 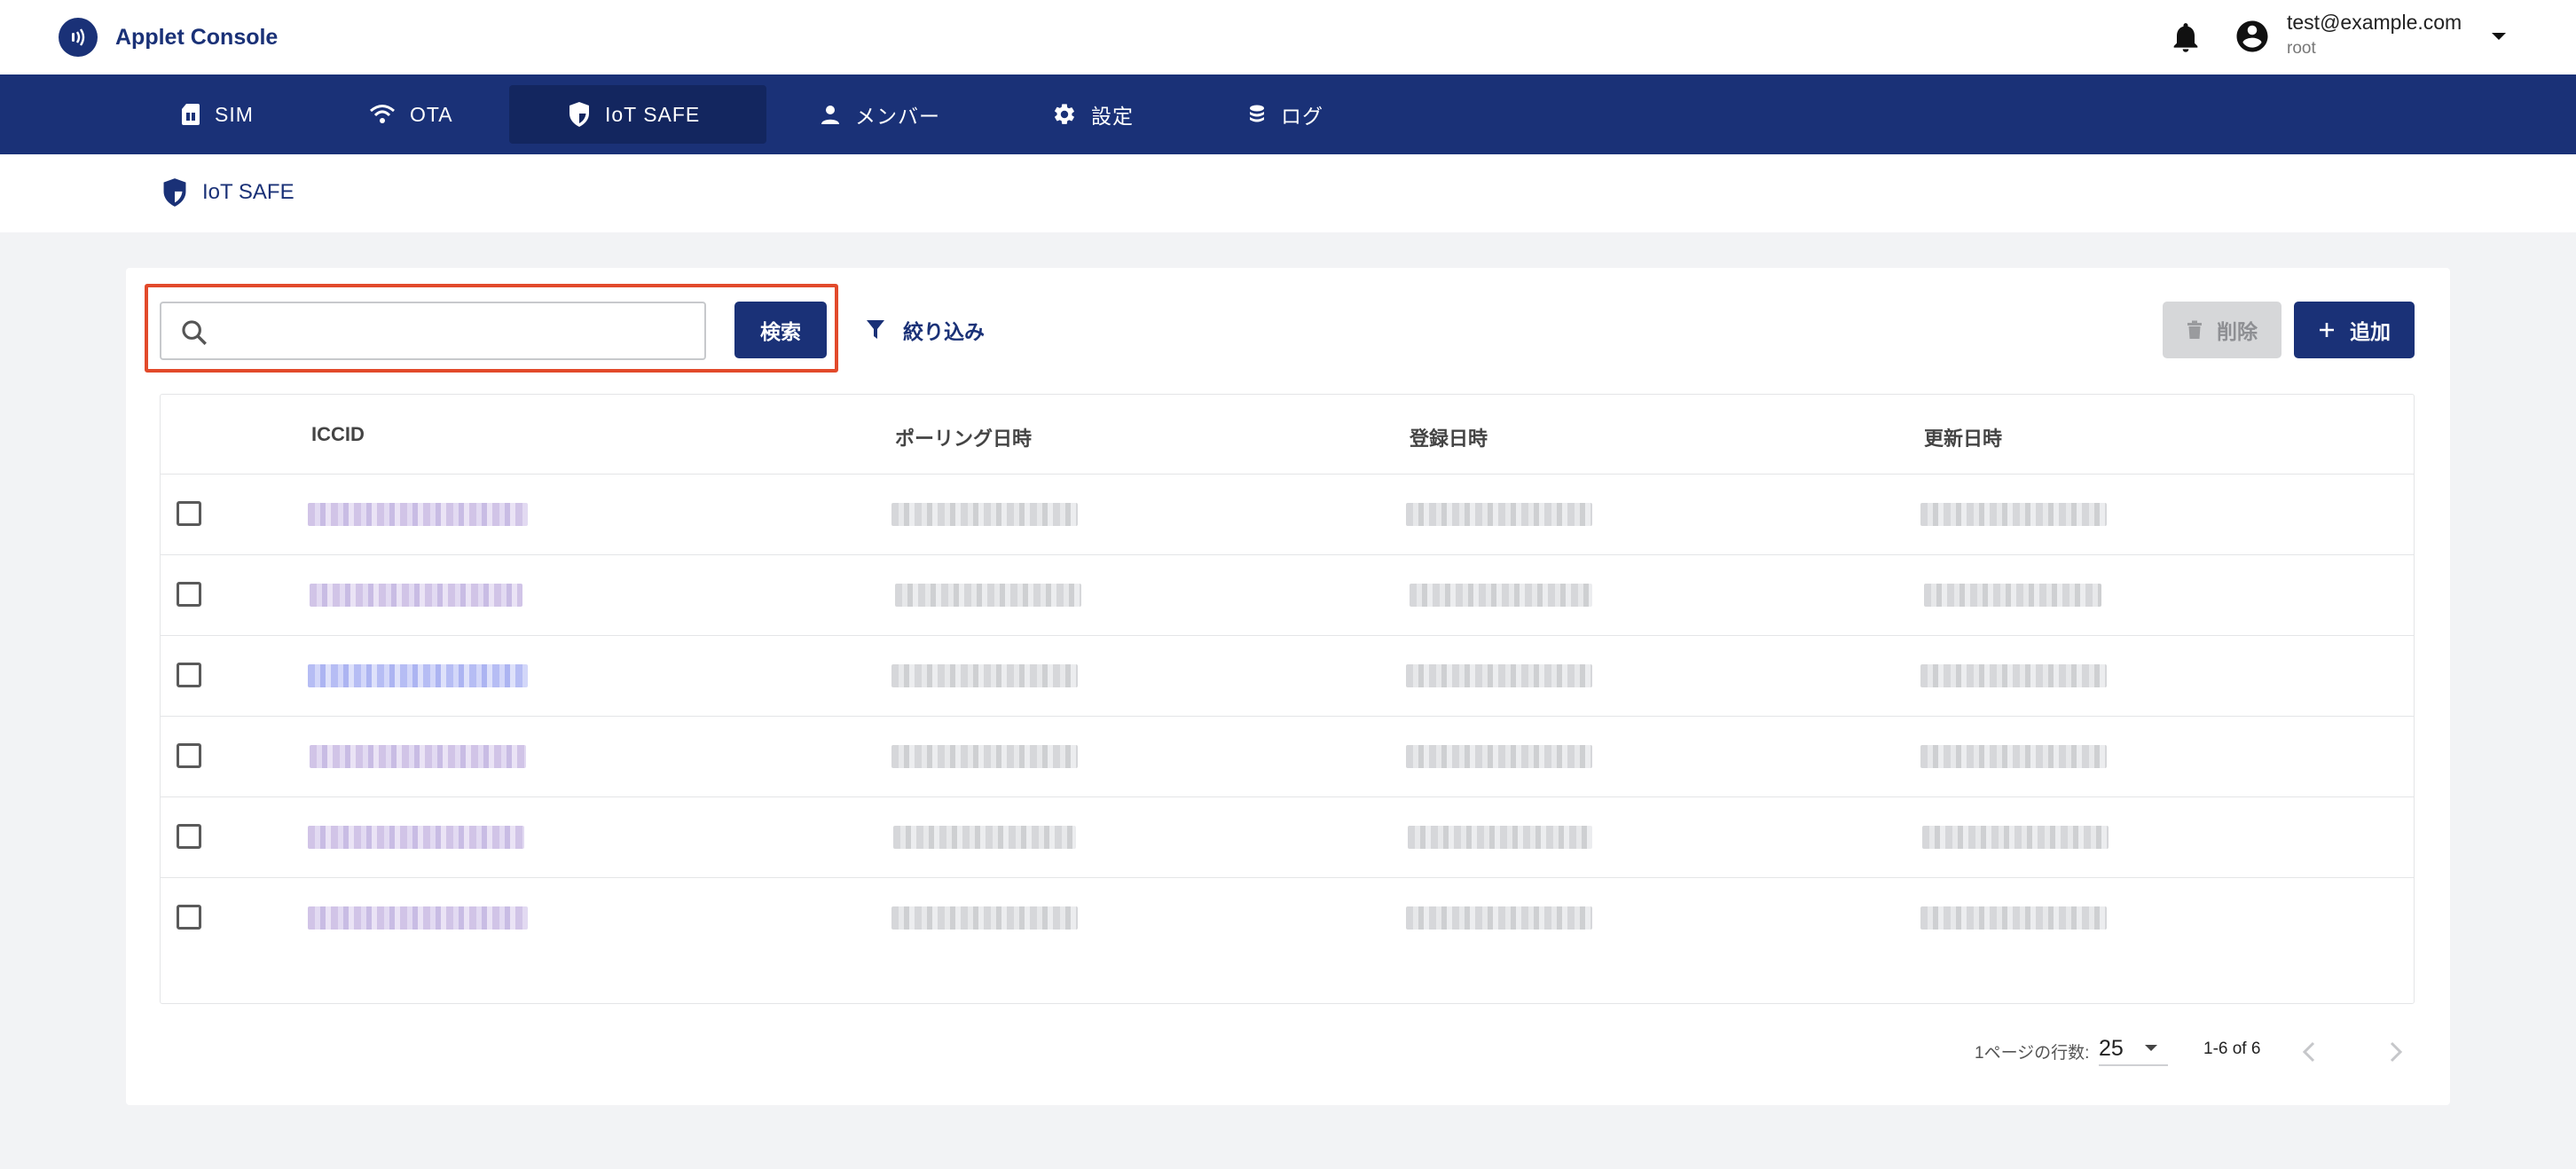 I want to click on pagination-range: 1-6 of 6, so click(x=2232, y=1049).